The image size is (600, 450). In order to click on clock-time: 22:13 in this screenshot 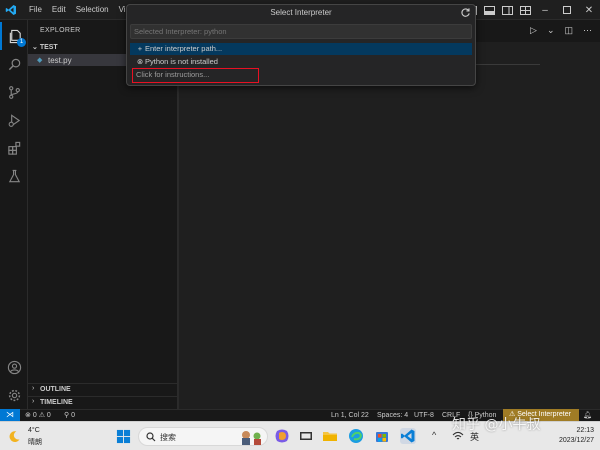, I will do `click(576, 431)`.